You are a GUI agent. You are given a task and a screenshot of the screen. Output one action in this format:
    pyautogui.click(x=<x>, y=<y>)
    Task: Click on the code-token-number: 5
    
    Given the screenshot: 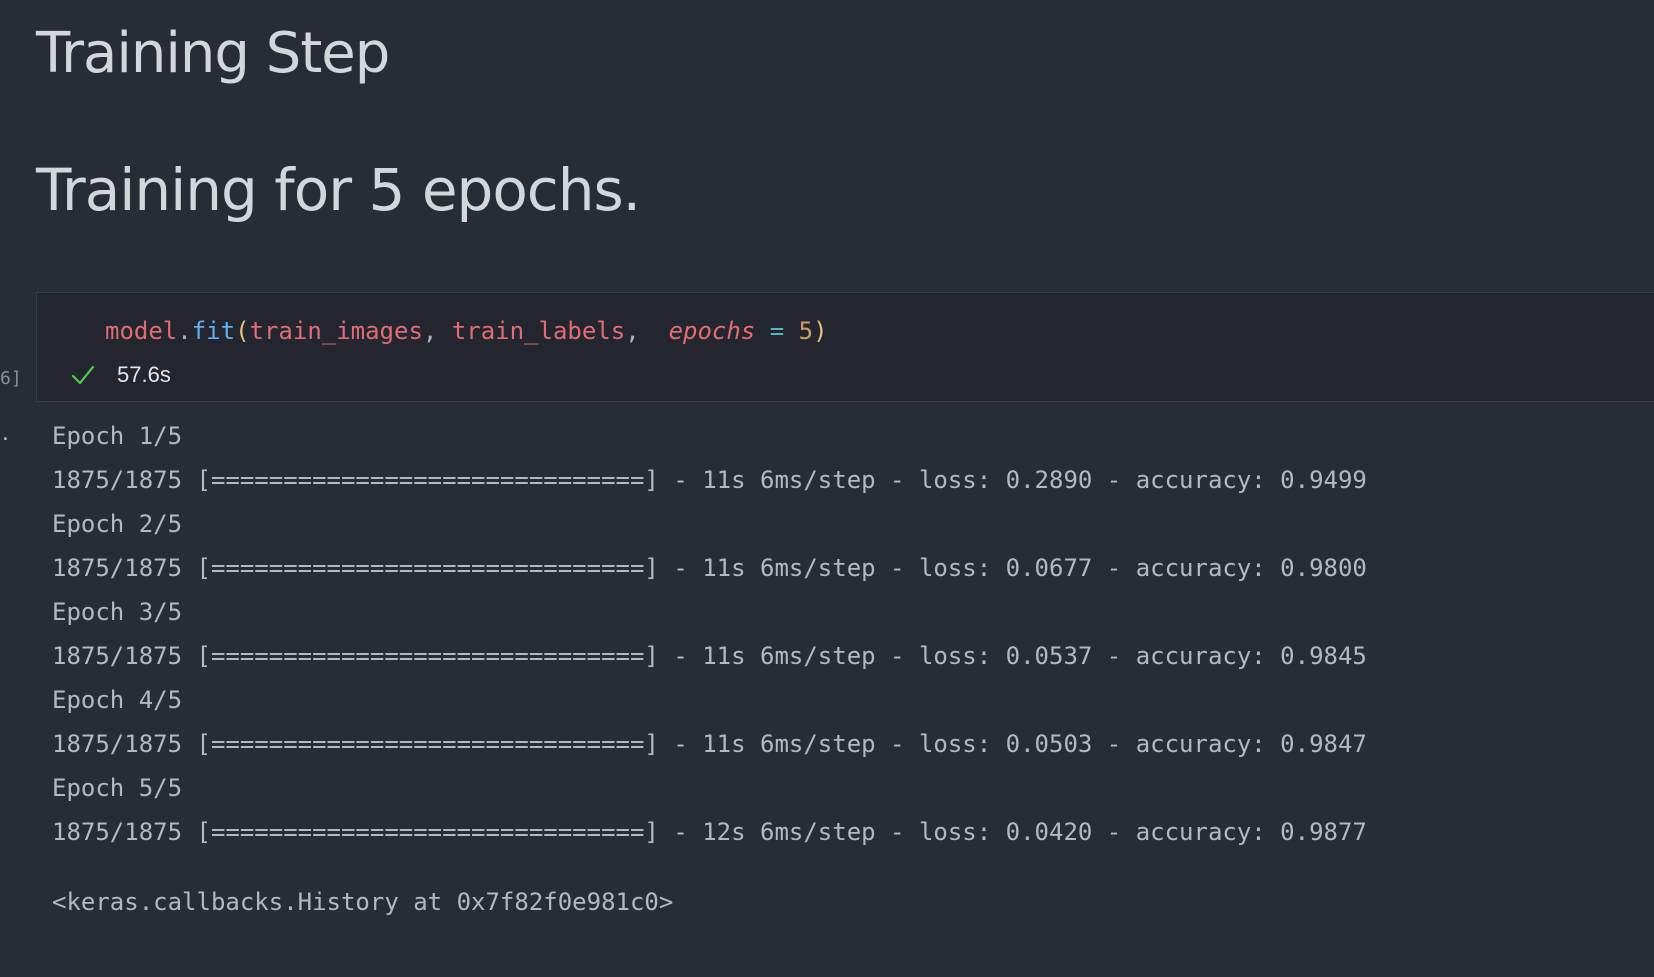 What is the action you would take?
    pyautogui.click(x=806, y=331)
    